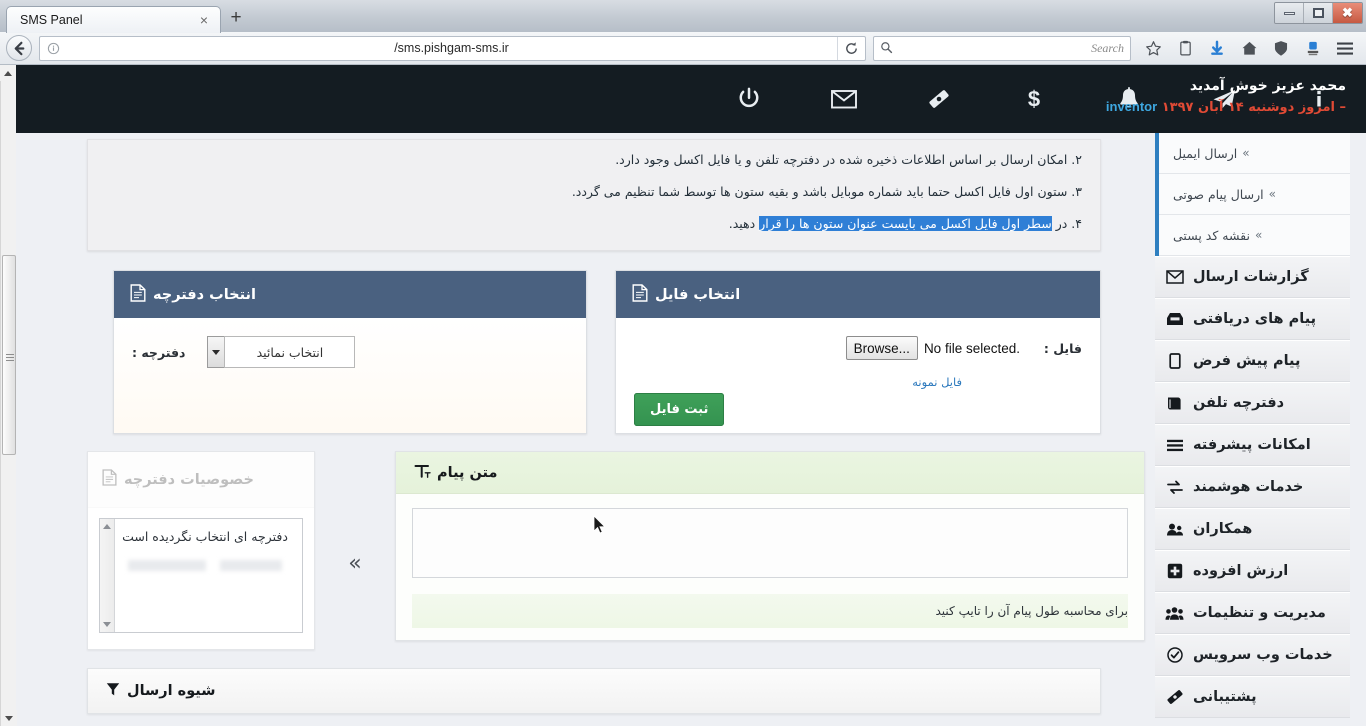 The image size is (1366, 726). Describe the element at coordinates (138, 294) in the screenshot. I see `document-icon` at that location.